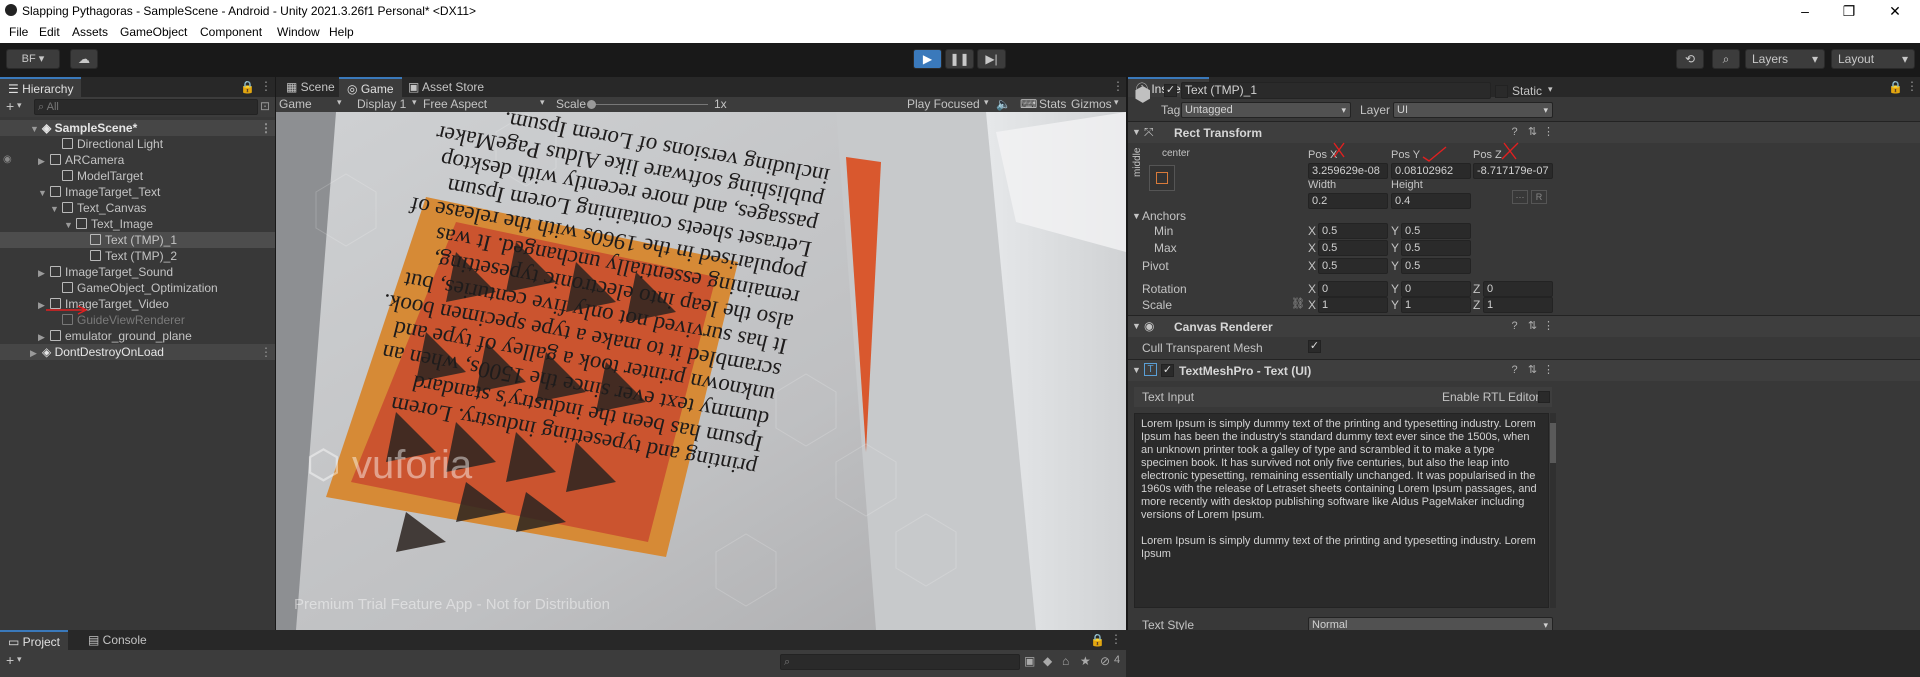 This screenshot has height=677, width=1920. What do you see at coordinates (1091, 104) in the screenshot?
I see `gizmos-button: Gizmos` at bounding box center [1091, 104].